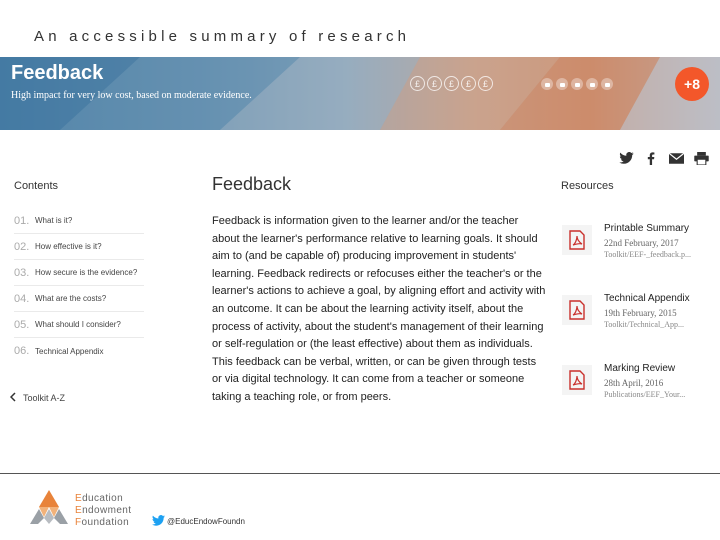 The image size is (720, 540). I want to click on cost-rating: £ £ £ £ £, so click(451, 83).